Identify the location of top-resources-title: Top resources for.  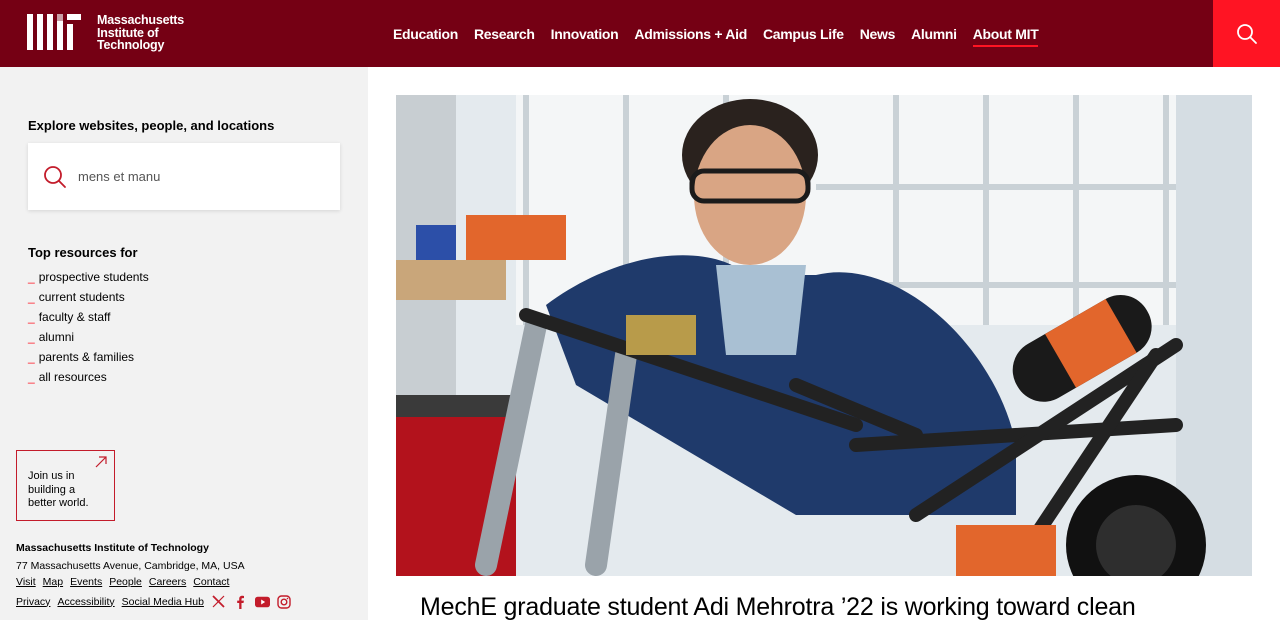
(83, 252).